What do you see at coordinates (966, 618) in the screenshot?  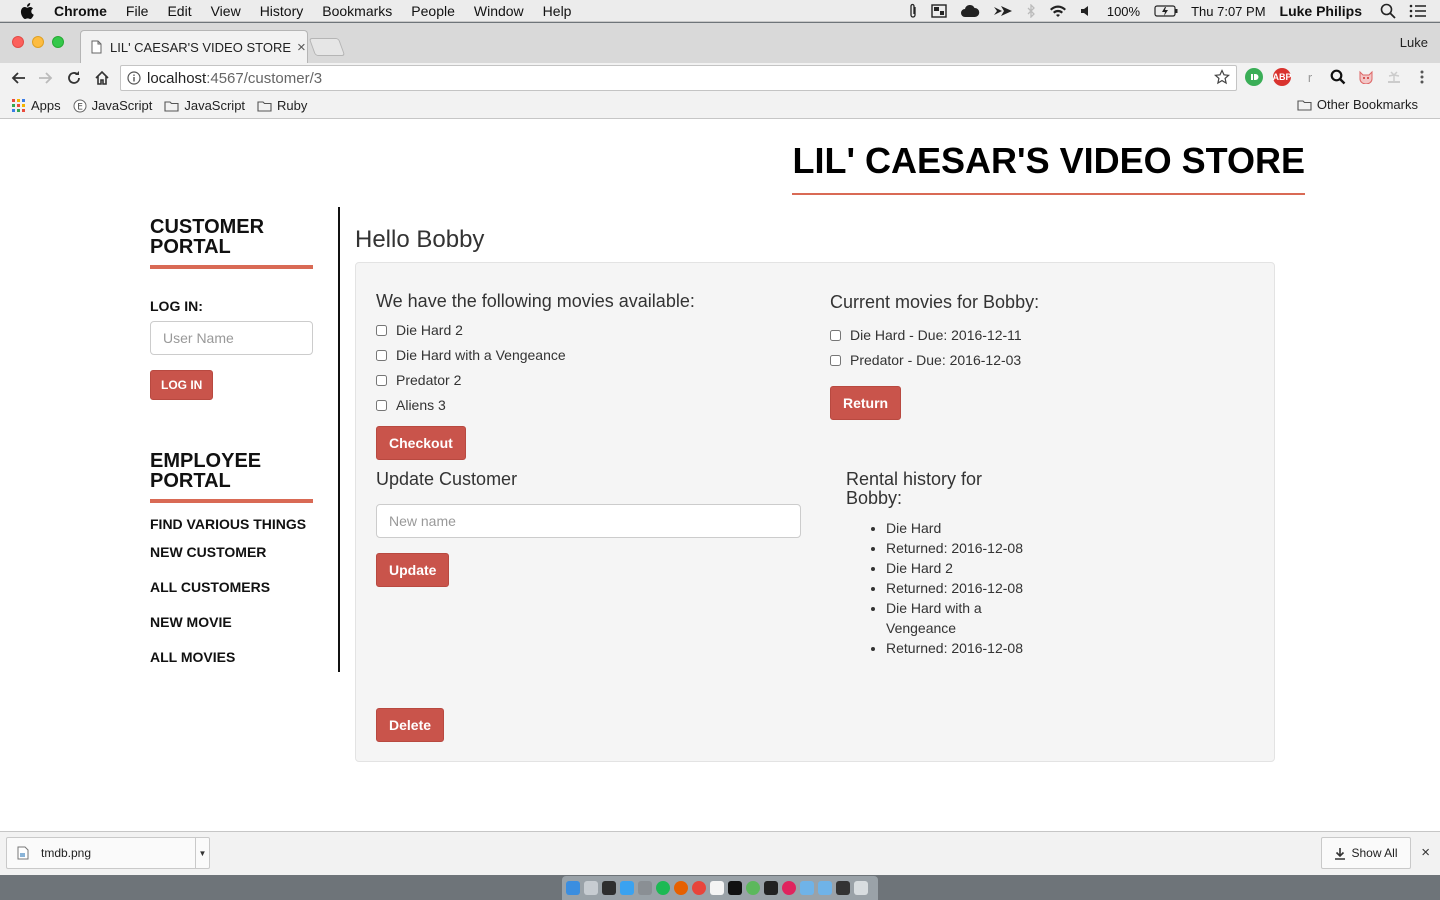 I see `list-item: Die Hard with a Vengeance` at bounding box center [966, 618].